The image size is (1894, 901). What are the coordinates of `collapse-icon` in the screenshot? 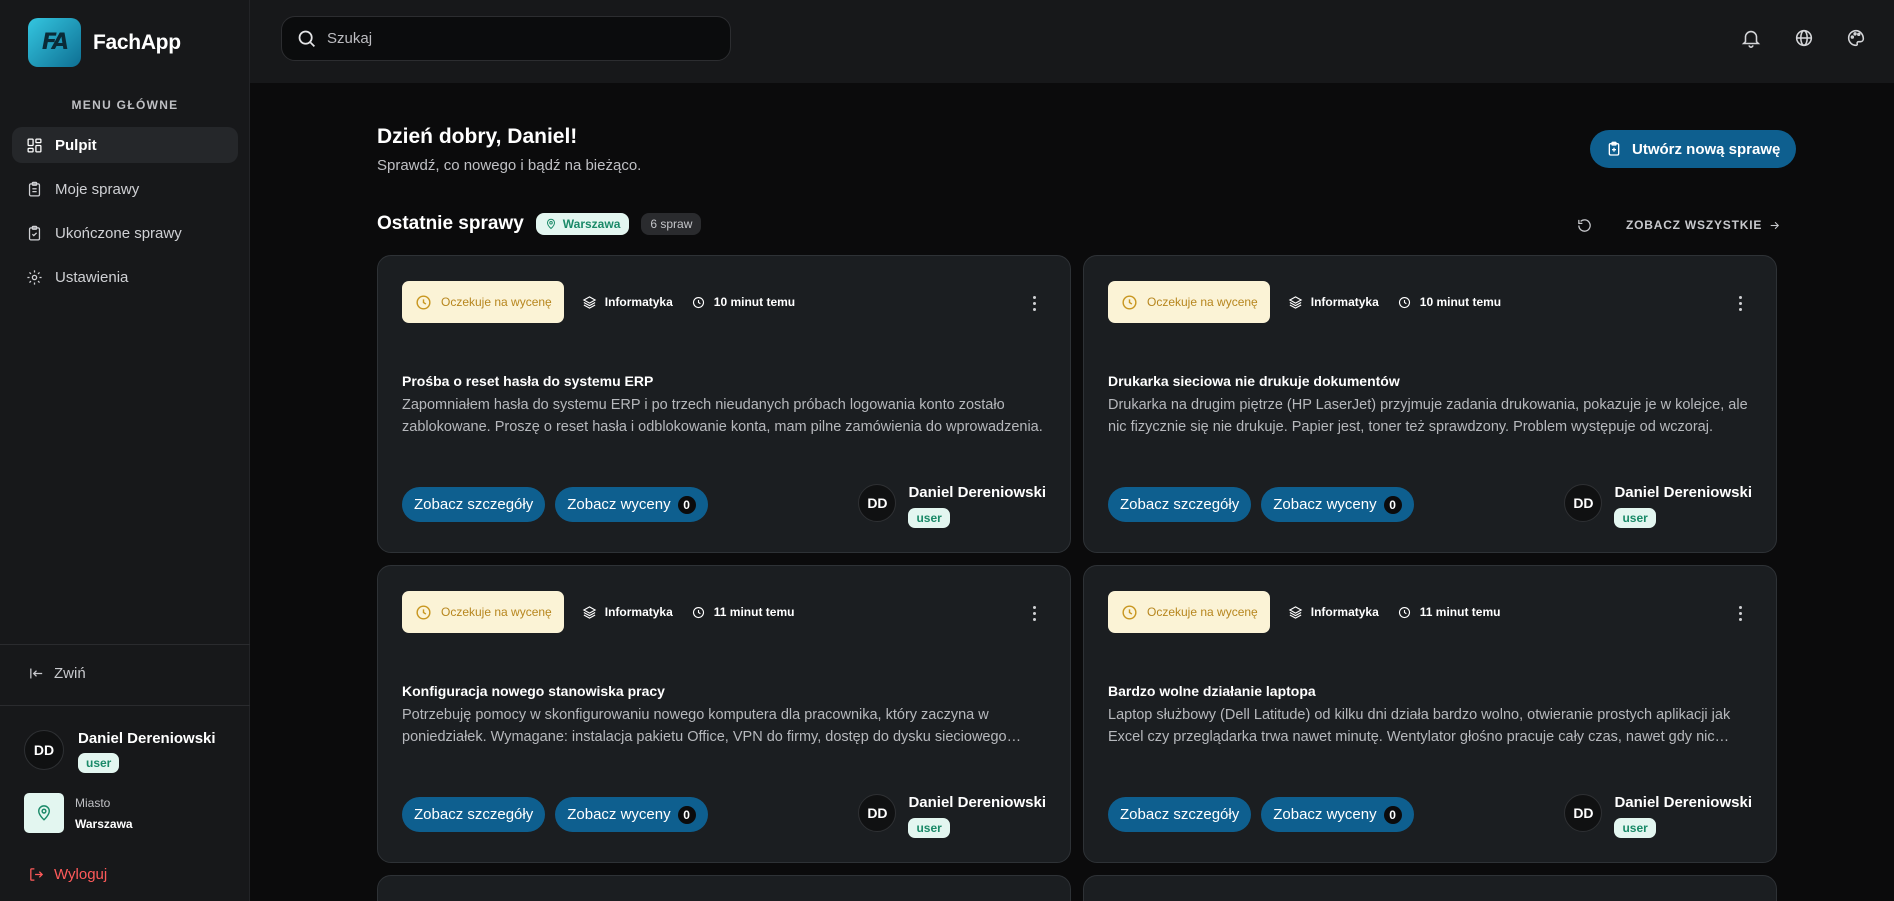 It's located at (36, 673).